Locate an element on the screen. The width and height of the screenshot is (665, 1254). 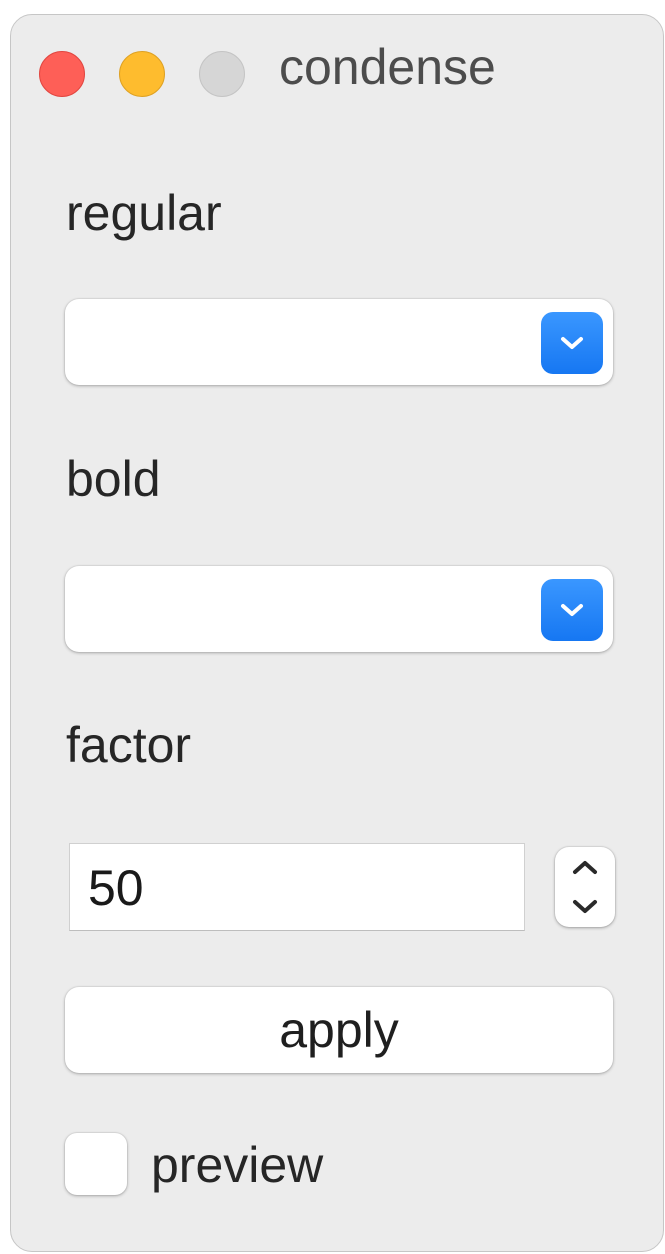
minimize-window-button is located at coordinates (142, 74).